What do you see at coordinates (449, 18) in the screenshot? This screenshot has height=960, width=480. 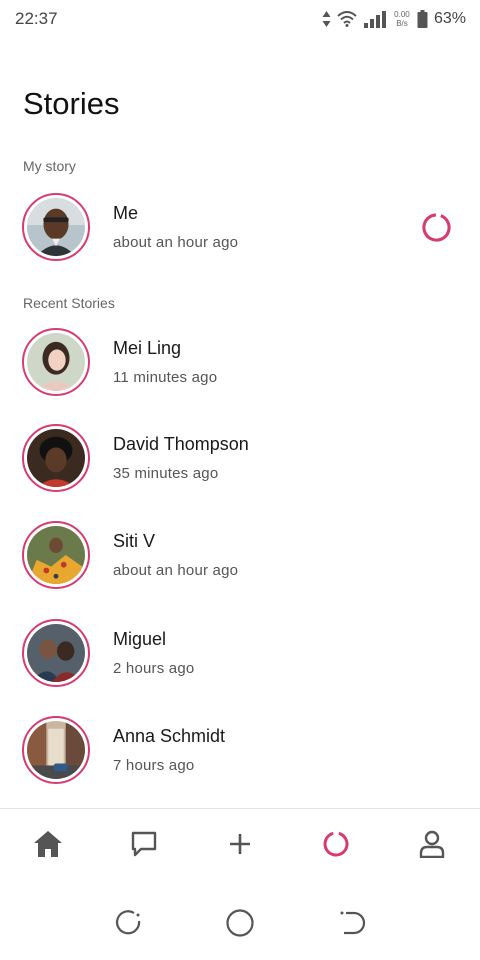 I see `battery-percent: 63%` at bounding box center [449, 18].